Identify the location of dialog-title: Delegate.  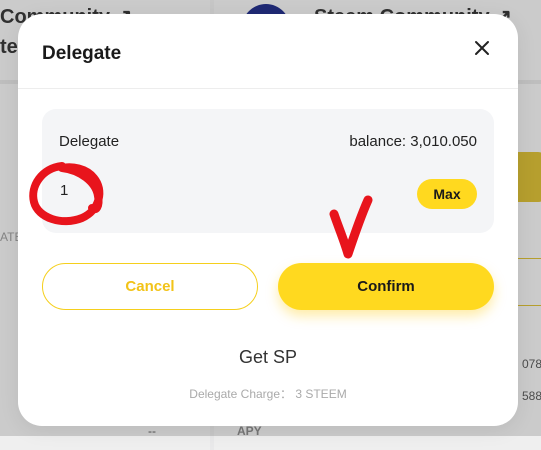
(82, 53).